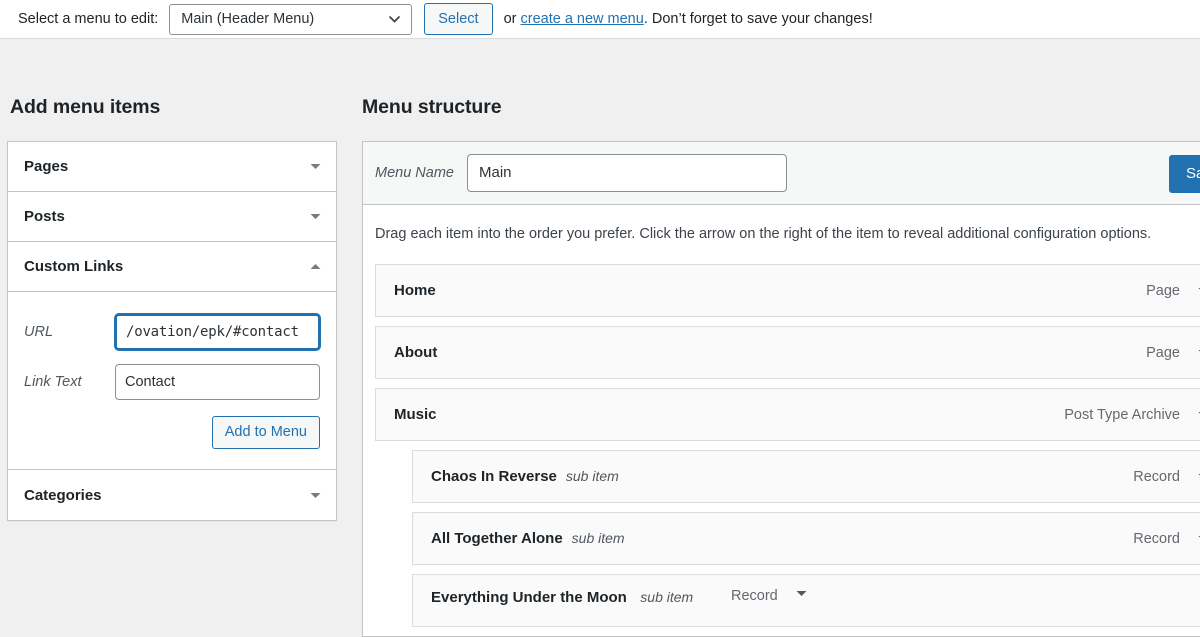 Image resolution: width=1200 pixels, height=637 pixels. I want to click on menu-item-row: All Together Alone sub item Record, so click(806, 538).